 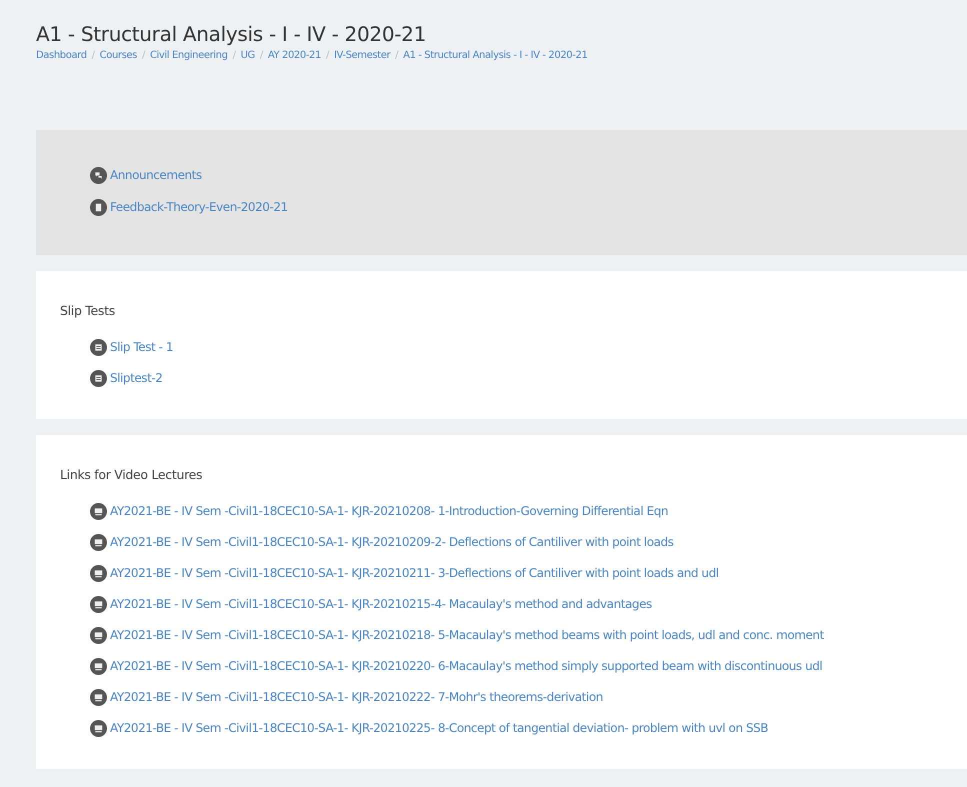 I want to click on breadcrumb-link: A1 - Structural Analysis - I - IV - 2020-21, so click(x=495, y=55).